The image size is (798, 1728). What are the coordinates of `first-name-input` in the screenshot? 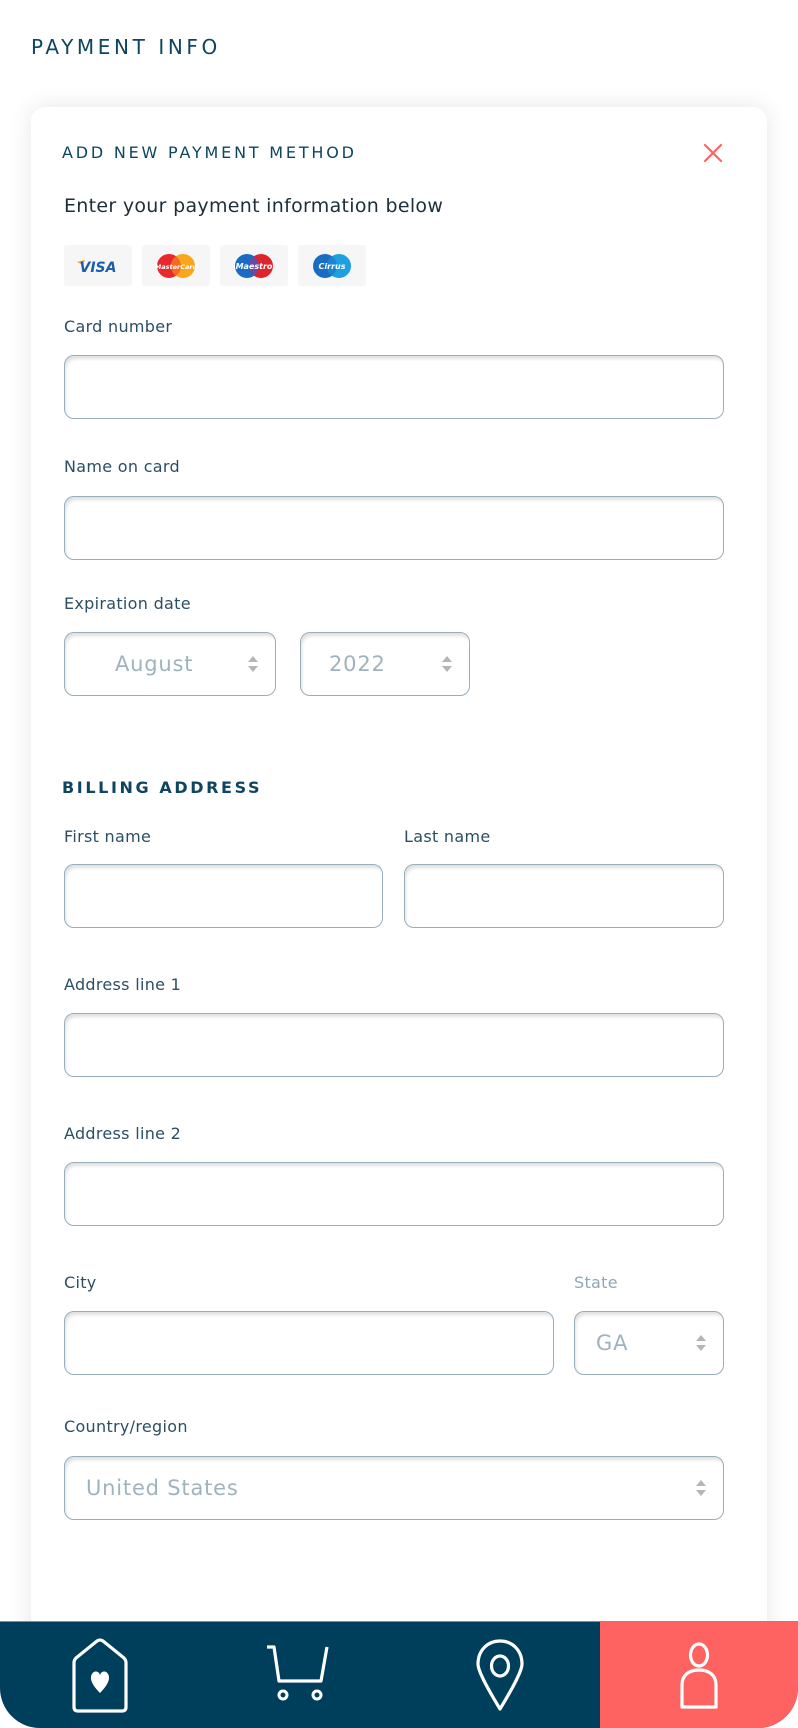 It's located at (223, 896).